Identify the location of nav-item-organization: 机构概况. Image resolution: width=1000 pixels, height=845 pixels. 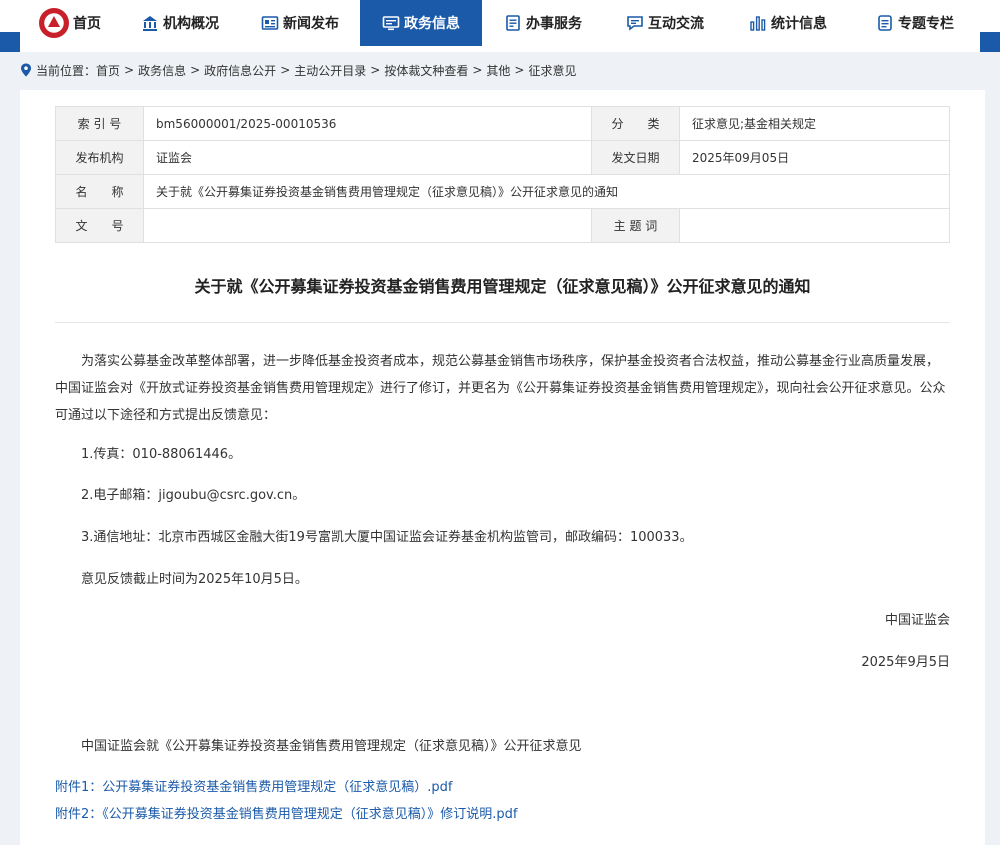
(180, 23).